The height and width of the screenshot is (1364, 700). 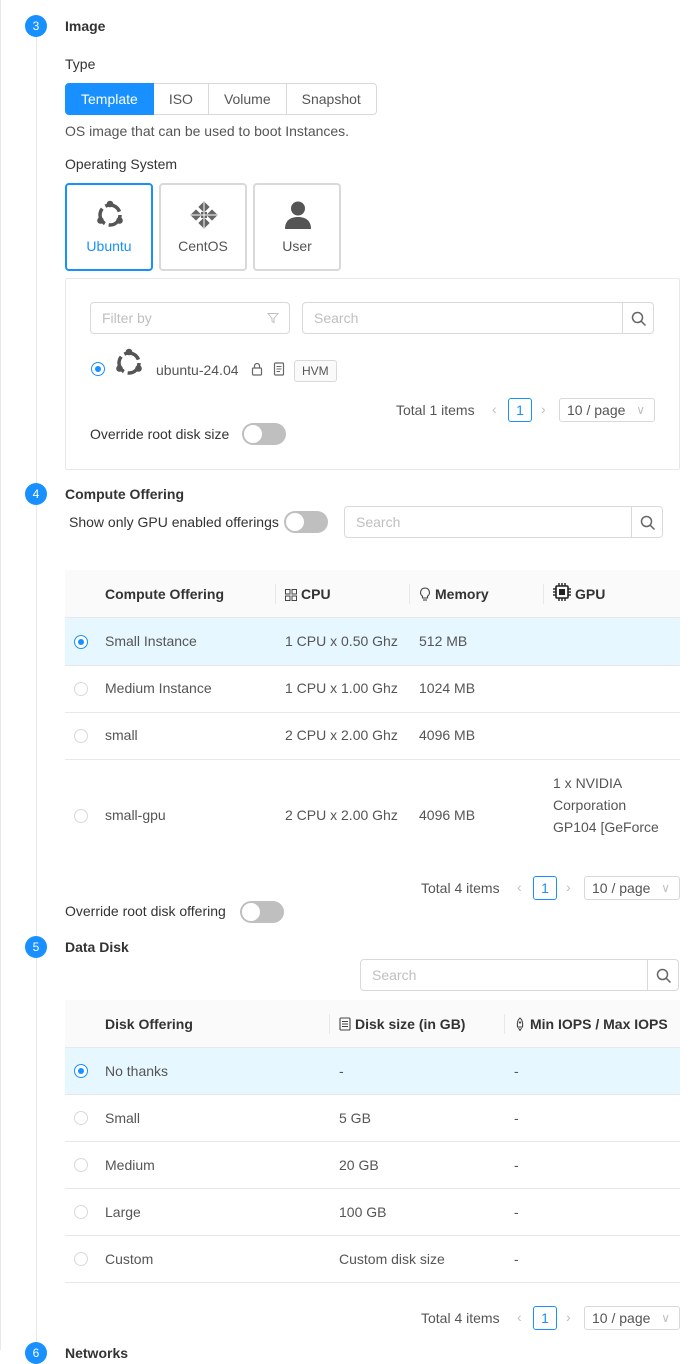 What do you see at coordinates (378, 522) in the screenshot?
I see `search-placeholder: Search` at bounding box center [378, 522].